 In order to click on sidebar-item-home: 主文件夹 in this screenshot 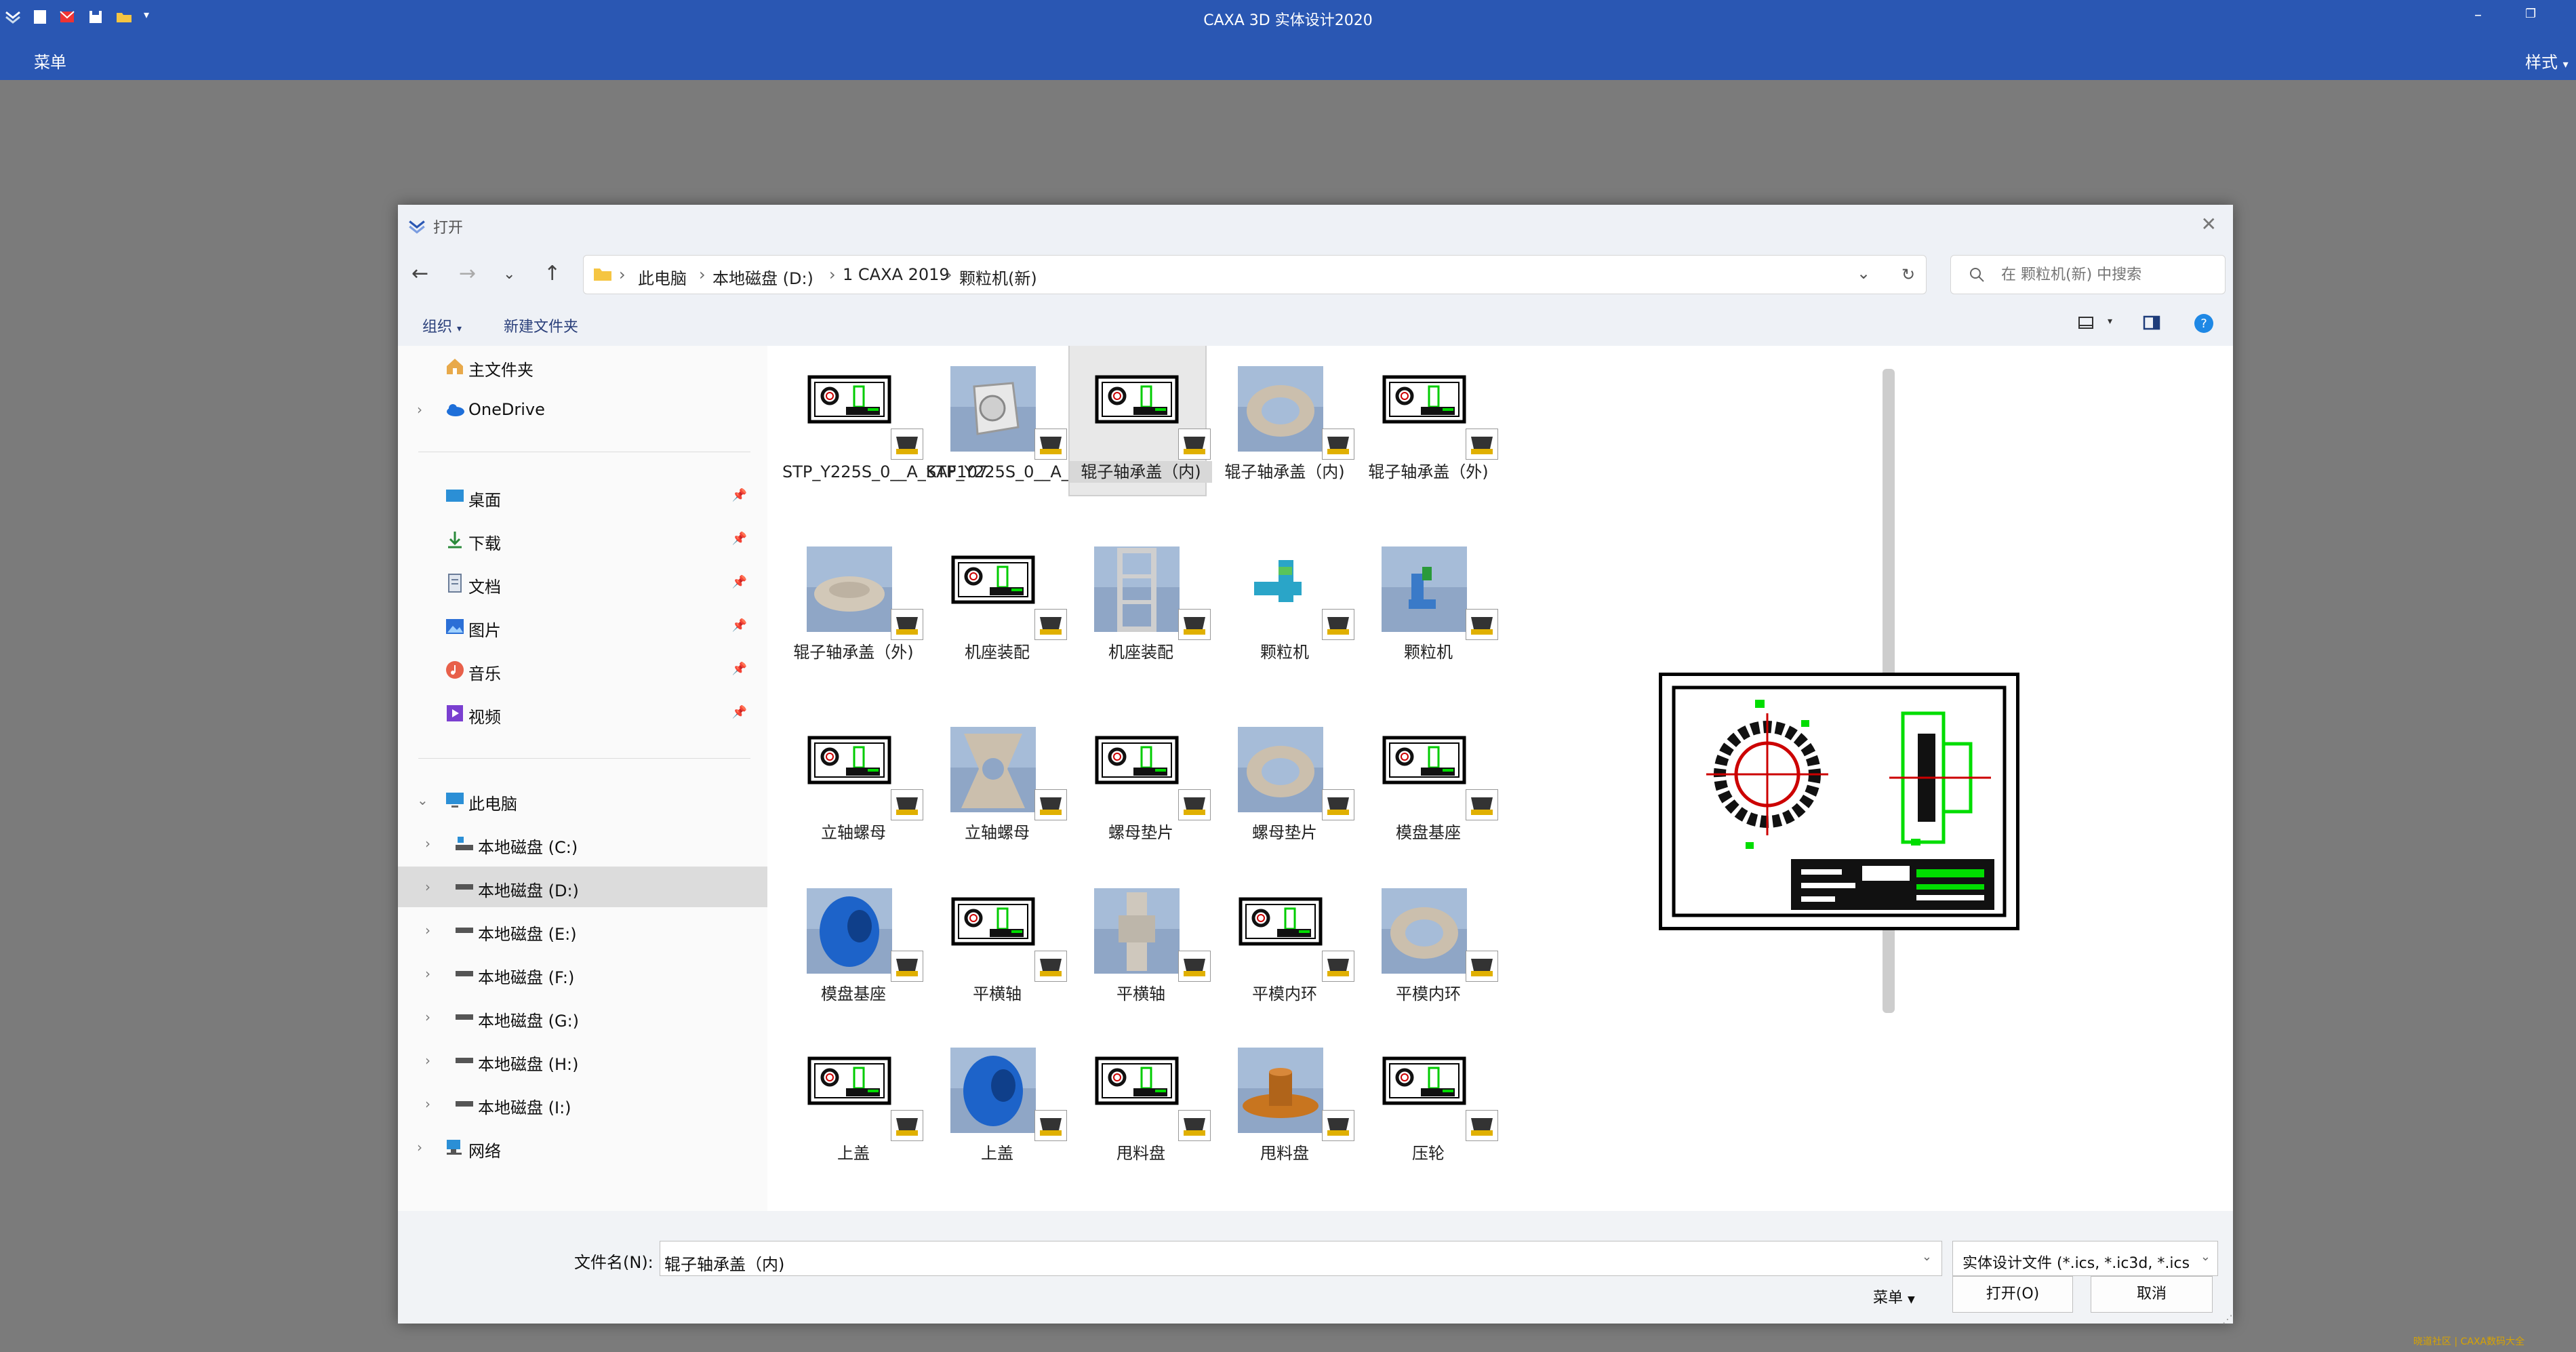, I will do `click(582, 366)`.